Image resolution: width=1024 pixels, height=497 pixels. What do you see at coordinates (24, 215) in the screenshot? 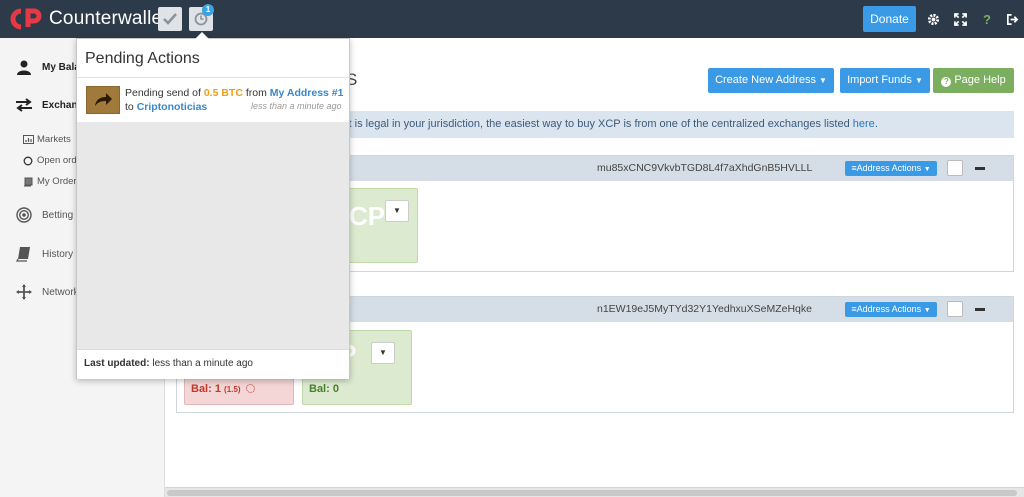
I see `target-icon` at bounding box center [24, 215].